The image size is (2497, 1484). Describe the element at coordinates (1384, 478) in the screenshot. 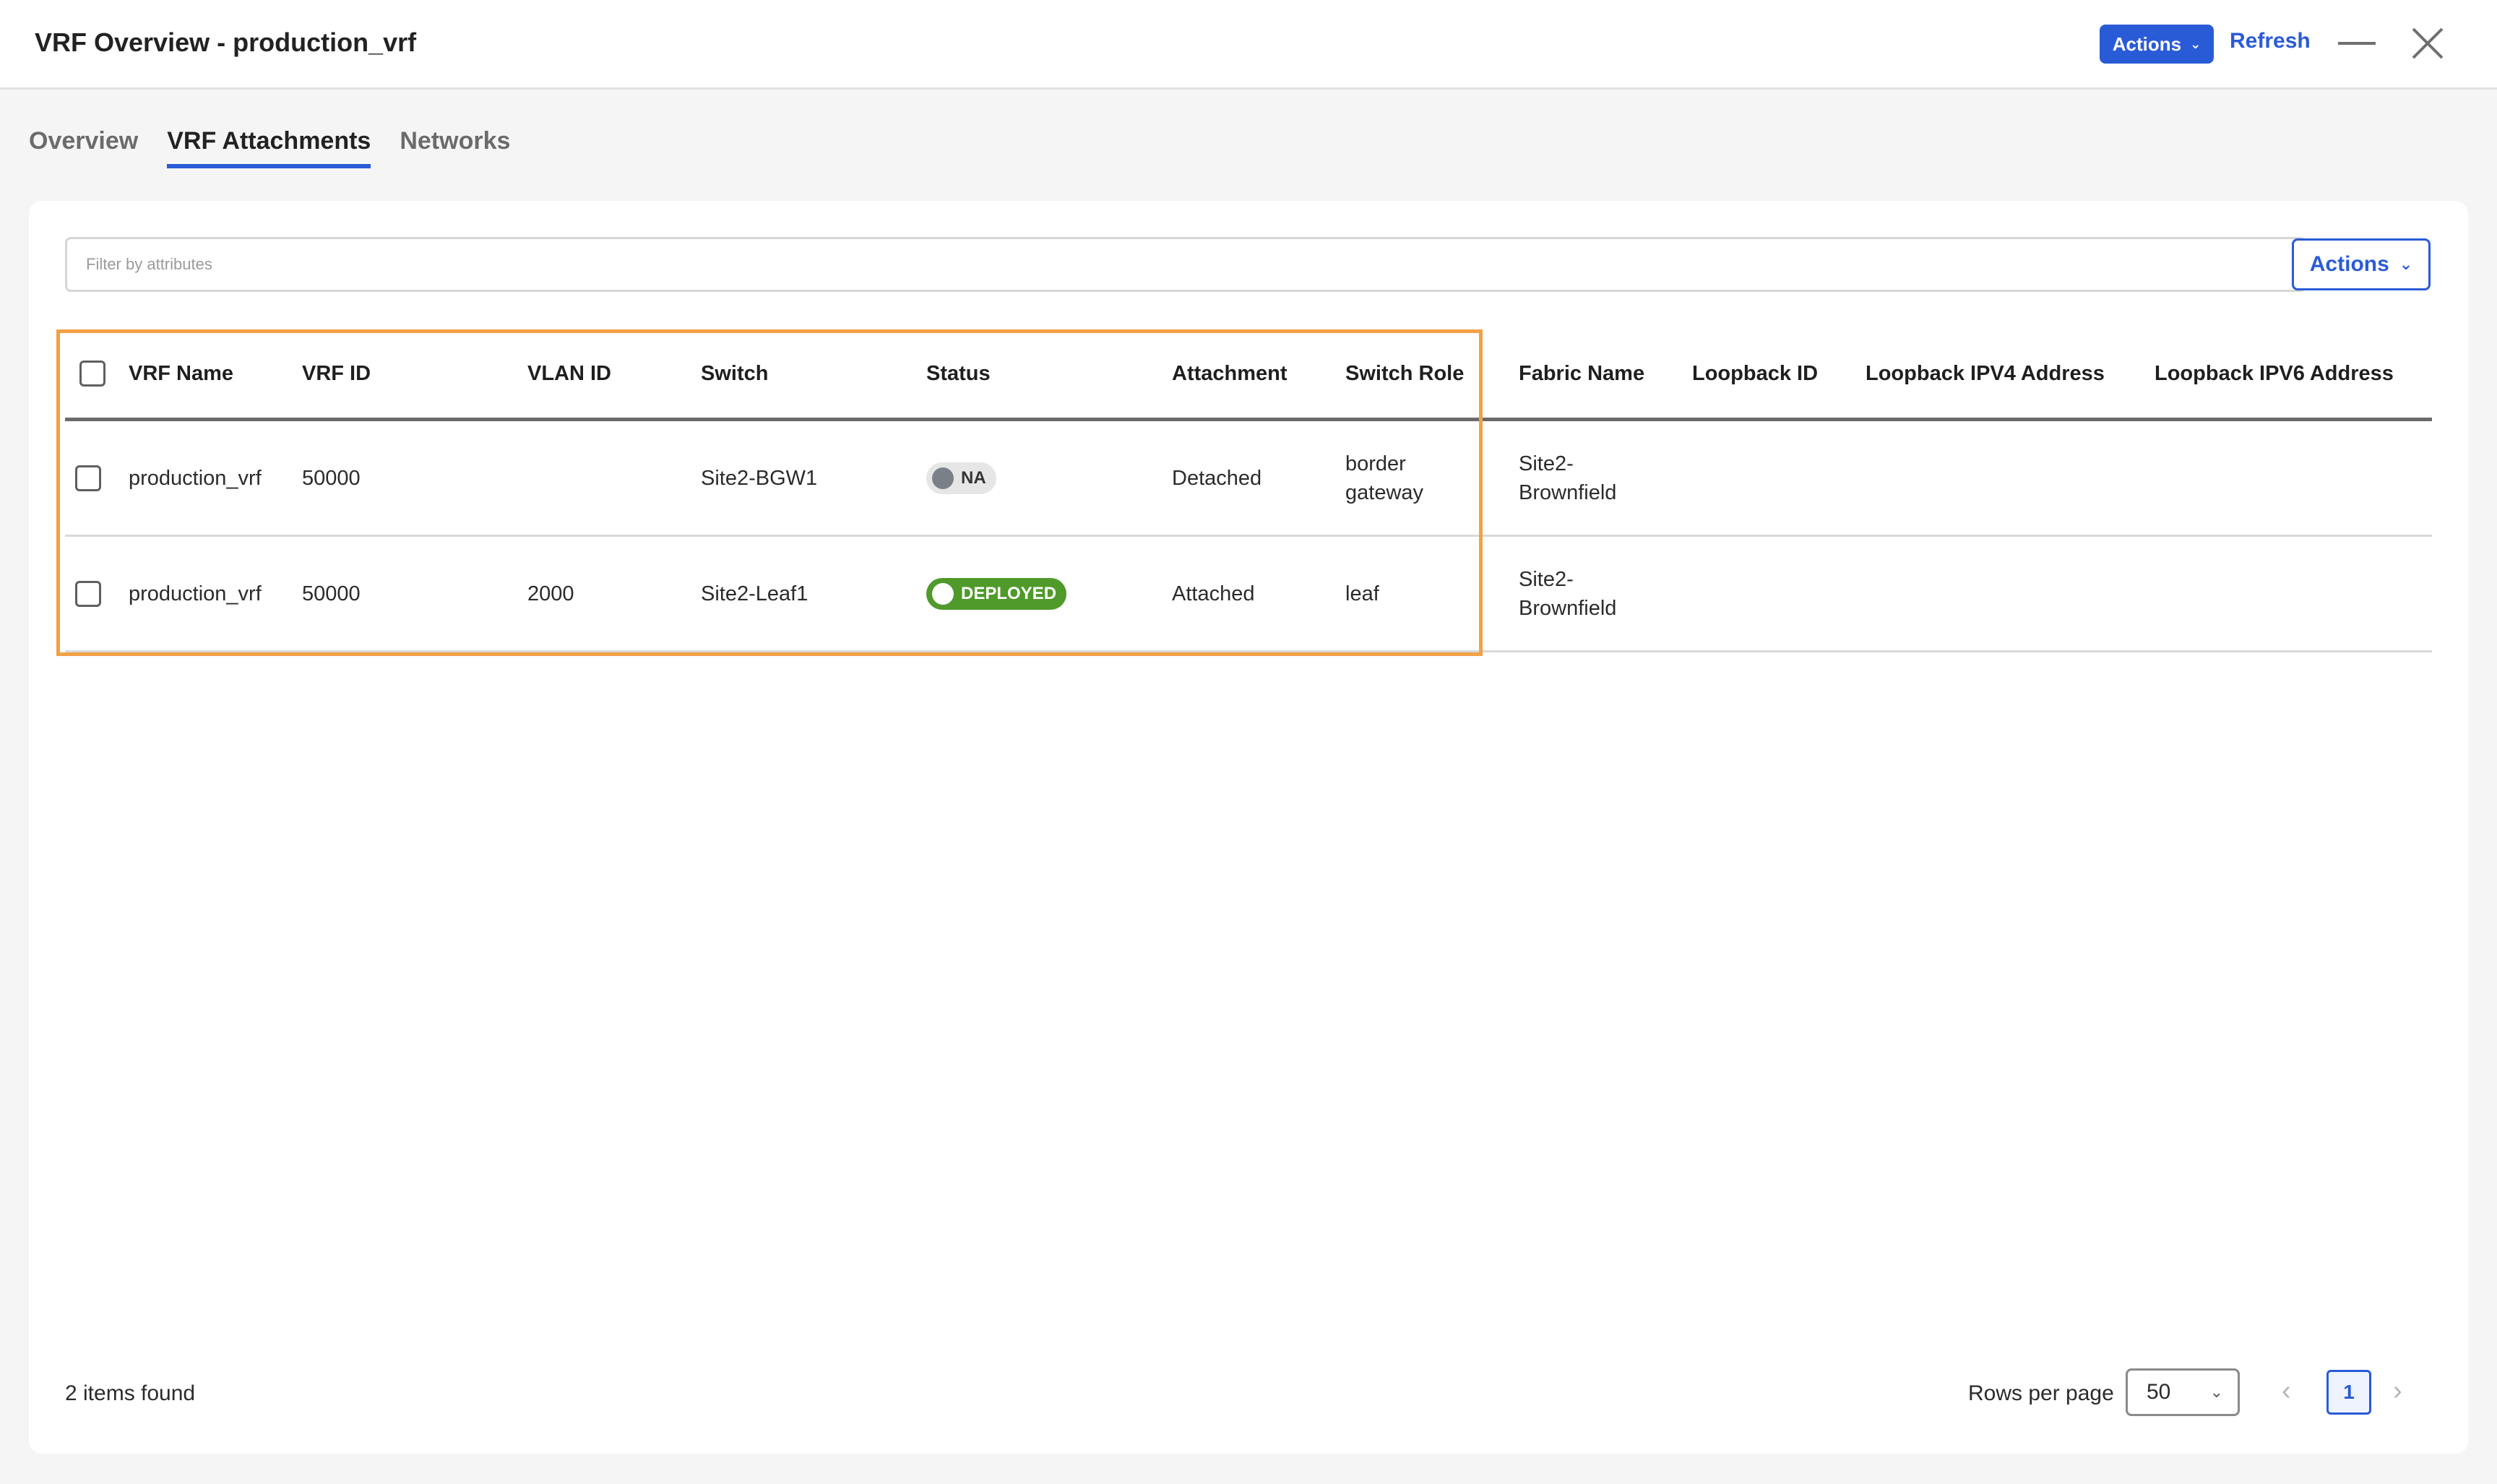

I see `switch-role-cell: border gateway` at that location.